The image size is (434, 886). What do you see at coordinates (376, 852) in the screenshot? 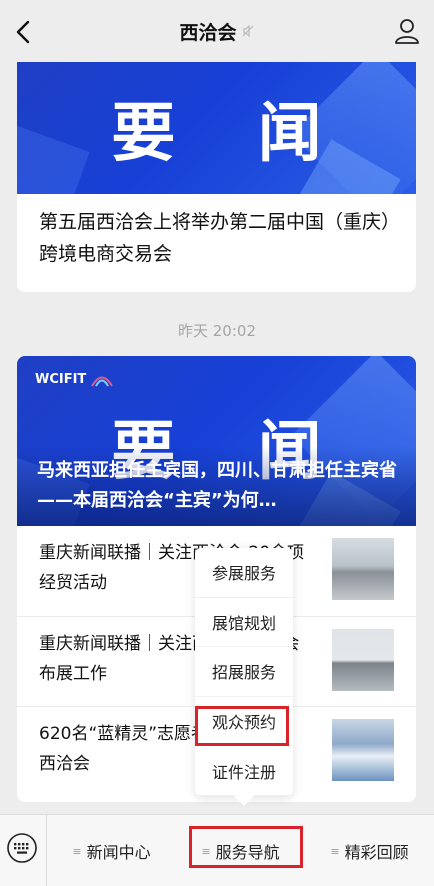
I see `tab-label: 精彩回顾` at bounding box center [376, 852].